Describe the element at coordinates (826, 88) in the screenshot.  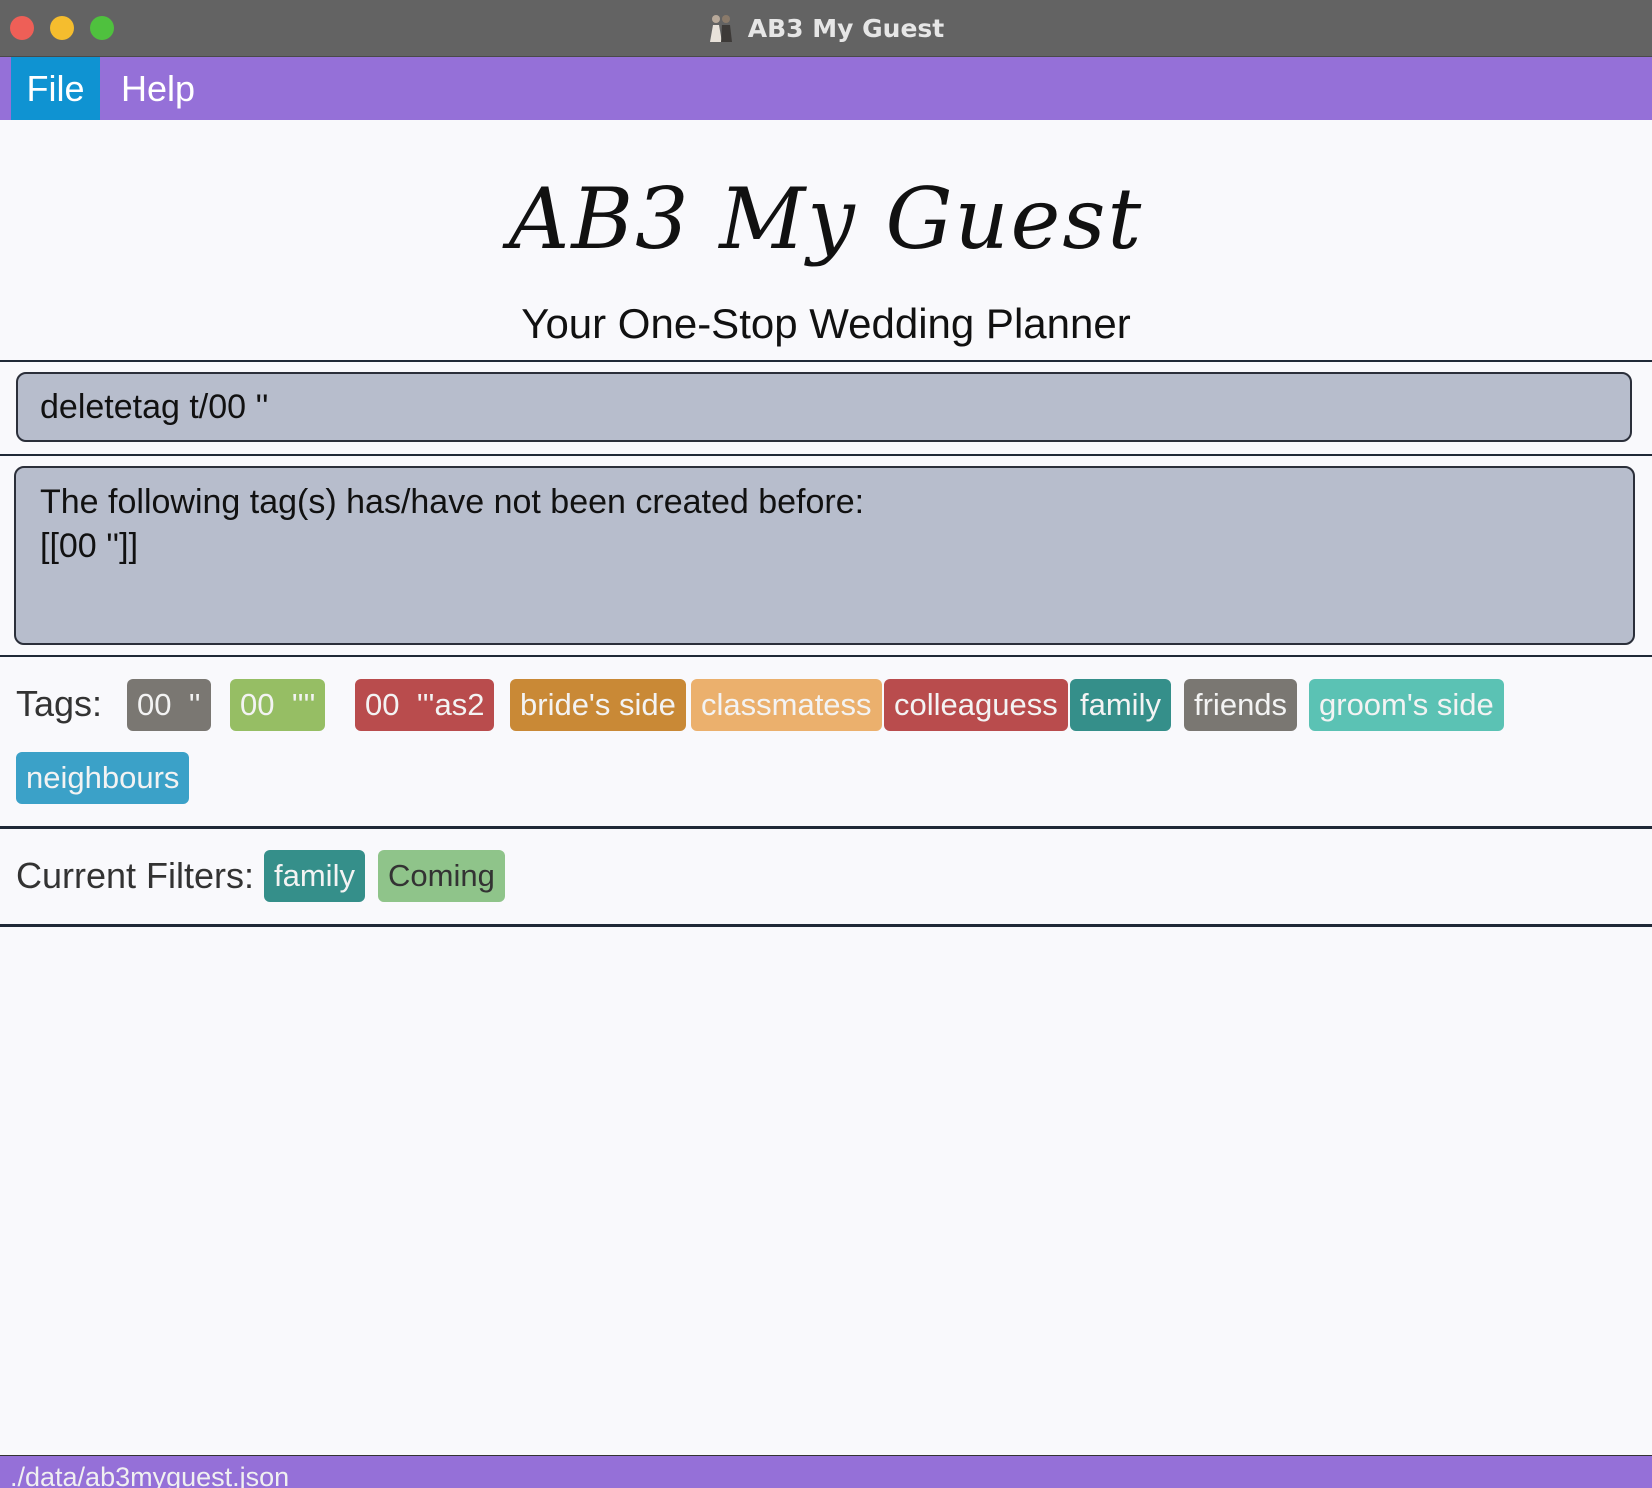
I see `menu-bar: File Help` at that location.